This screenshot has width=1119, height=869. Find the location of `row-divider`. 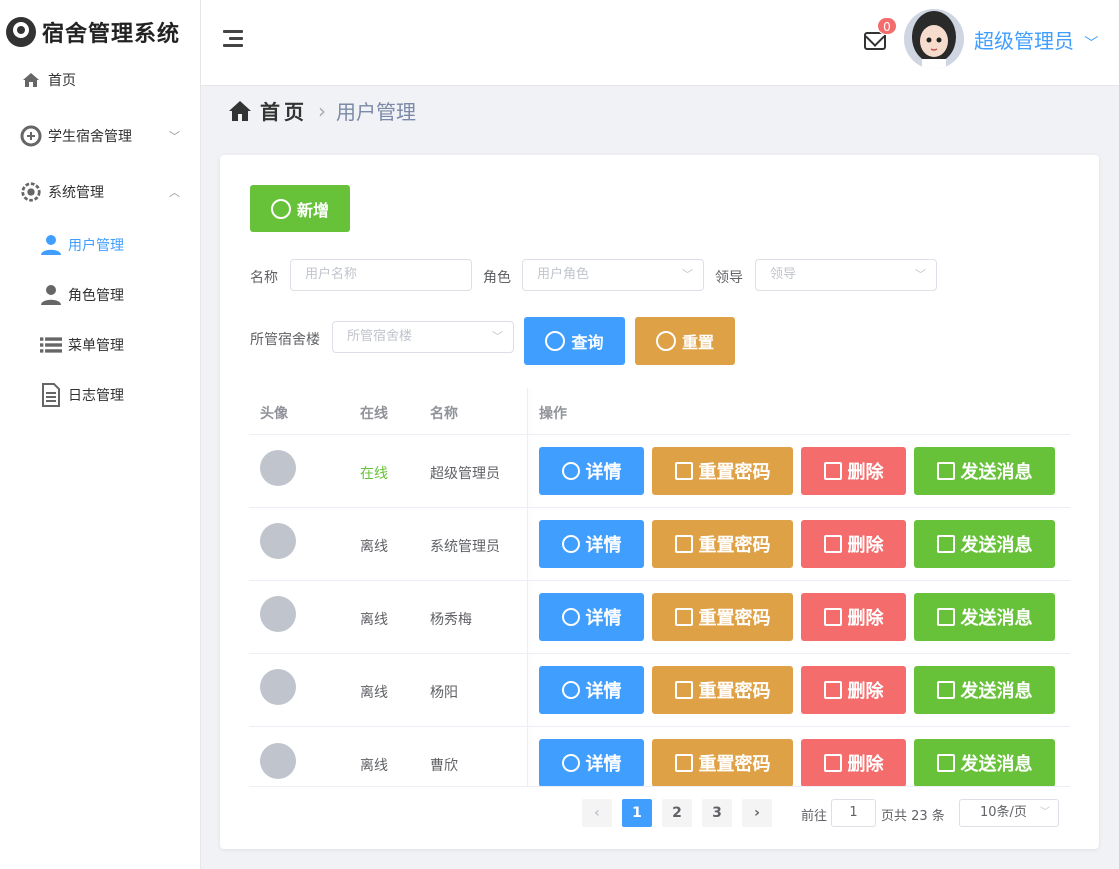

row-divider is located at coordinates (659, 507).